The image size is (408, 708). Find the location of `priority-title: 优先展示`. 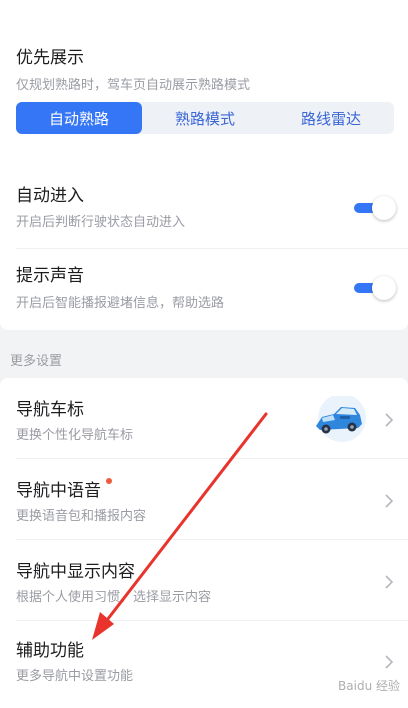

priority-title: 优先展示 is located at coordinates (50, 58).